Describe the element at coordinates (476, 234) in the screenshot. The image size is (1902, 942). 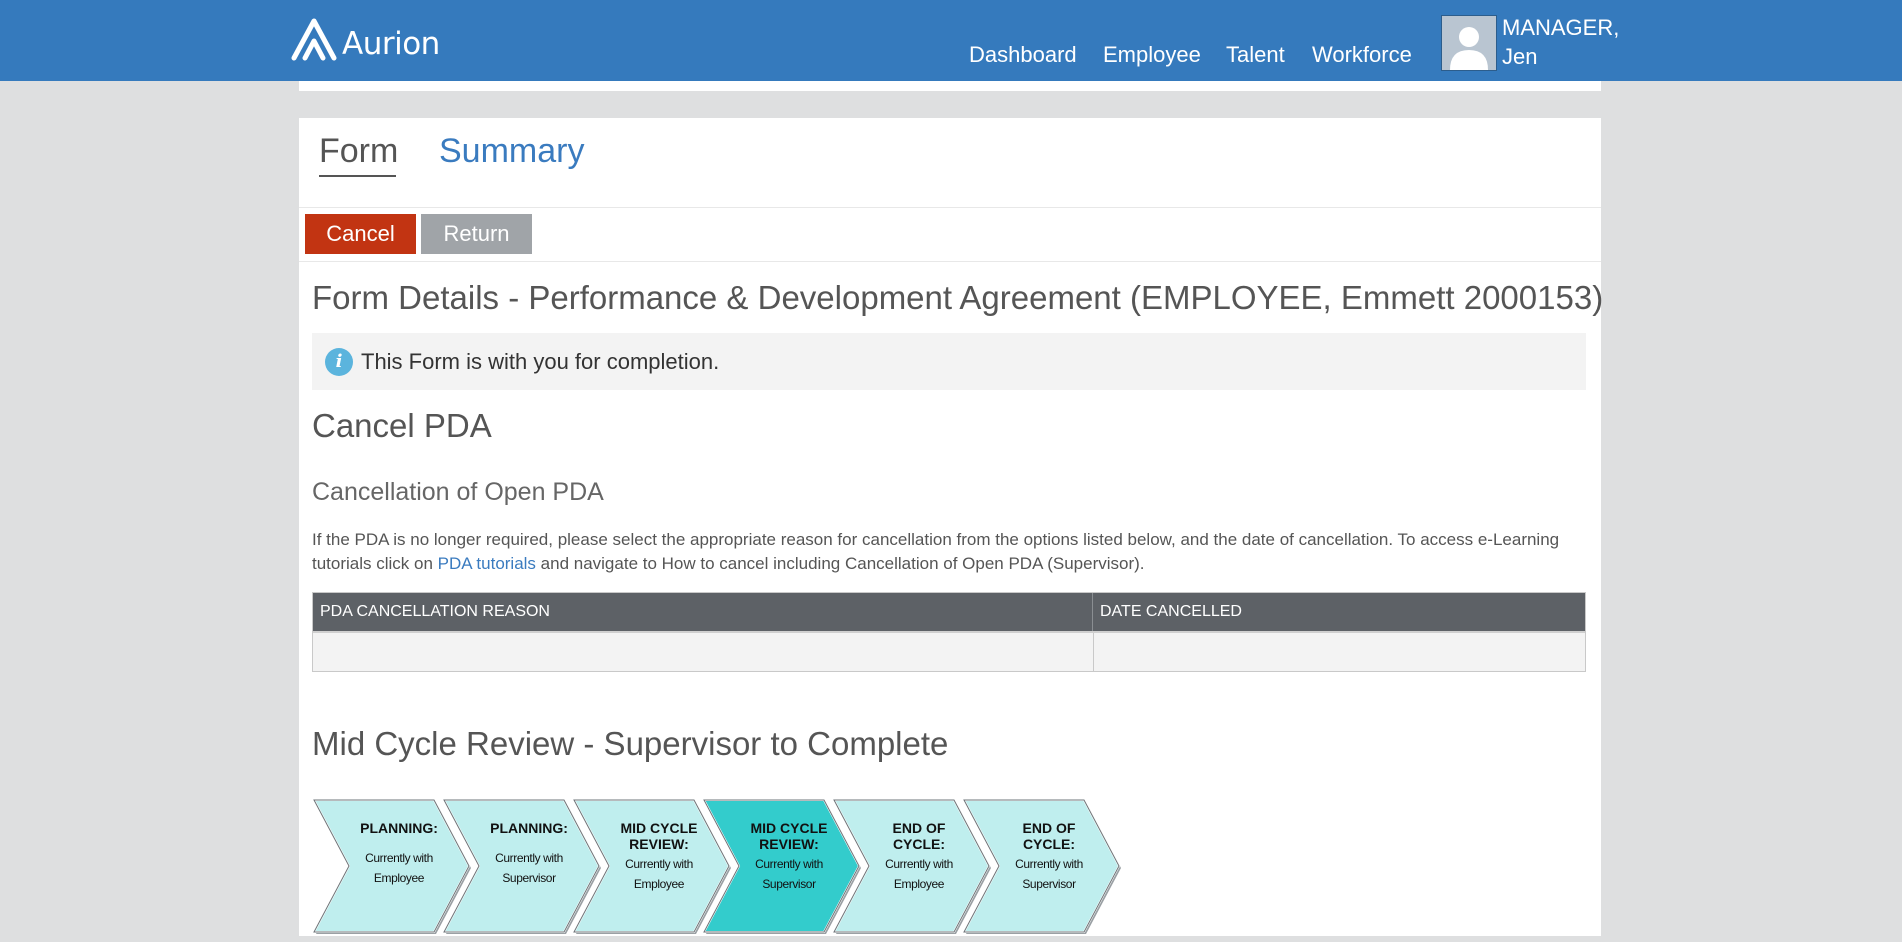
I see `return-button: Return` at that location.